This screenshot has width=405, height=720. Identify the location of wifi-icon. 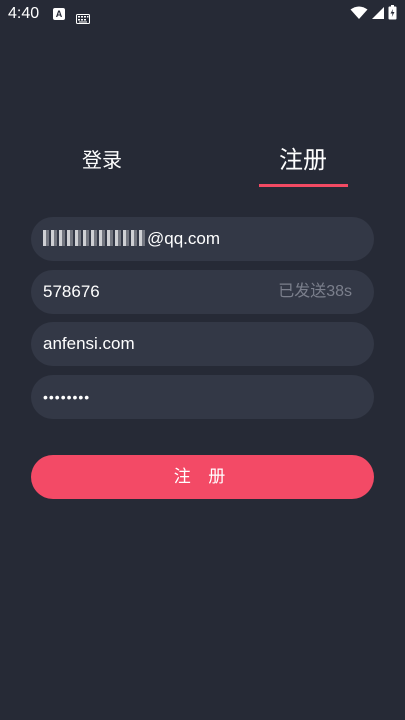
(359, 14).